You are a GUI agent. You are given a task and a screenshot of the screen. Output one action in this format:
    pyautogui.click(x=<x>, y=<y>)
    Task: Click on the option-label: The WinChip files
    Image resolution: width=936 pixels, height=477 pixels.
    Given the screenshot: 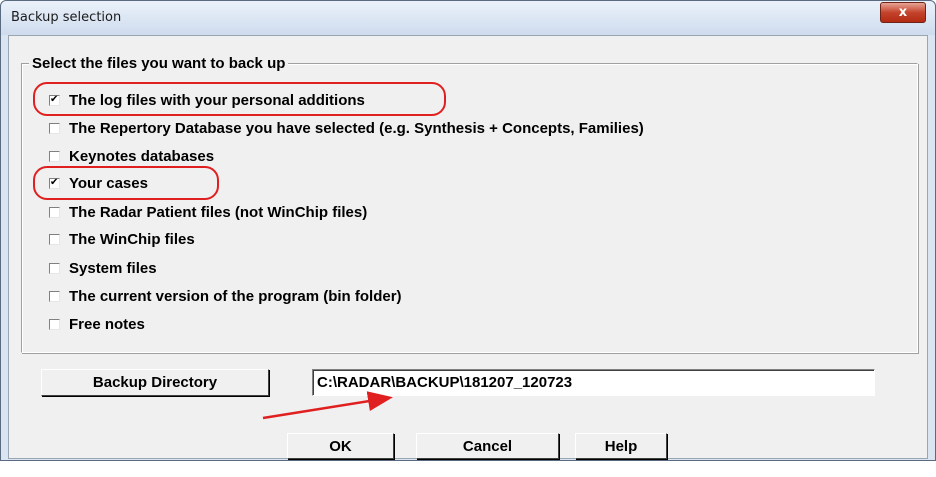 What is the action you would take?
    pyautogui.click(x=132, y=239)
    